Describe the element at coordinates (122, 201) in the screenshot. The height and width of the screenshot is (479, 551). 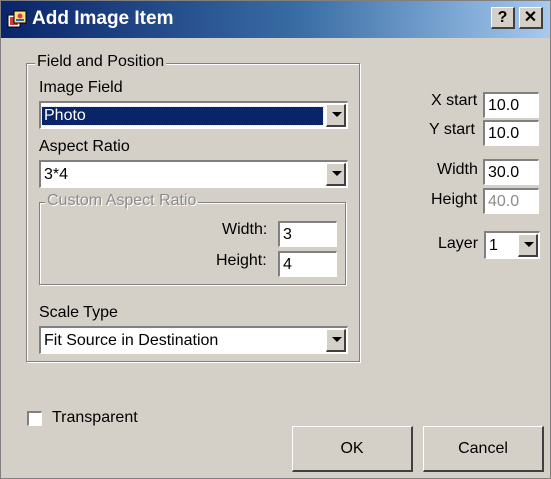
I see `custom-aspect-ratio-legend: Custom Aspect Ratio` at that location.